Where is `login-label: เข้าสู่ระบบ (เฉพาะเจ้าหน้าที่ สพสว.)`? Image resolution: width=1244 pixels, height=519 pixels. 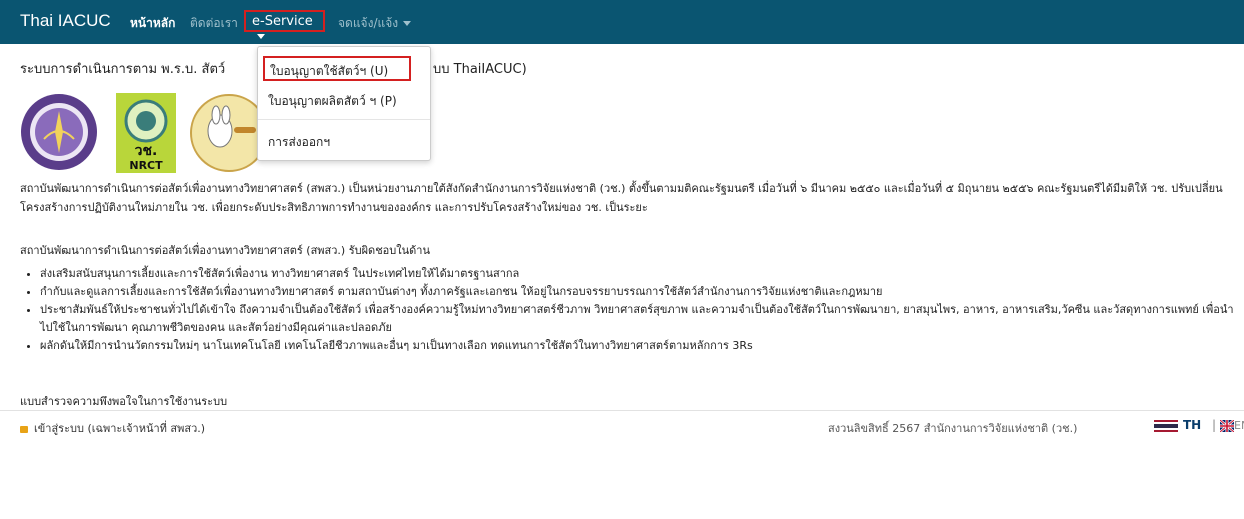
login-label: เข้าสู่ระบบ (เฉพาะเจ้าหน้าที่ สพสว.) is located at coordinates (120, 428).